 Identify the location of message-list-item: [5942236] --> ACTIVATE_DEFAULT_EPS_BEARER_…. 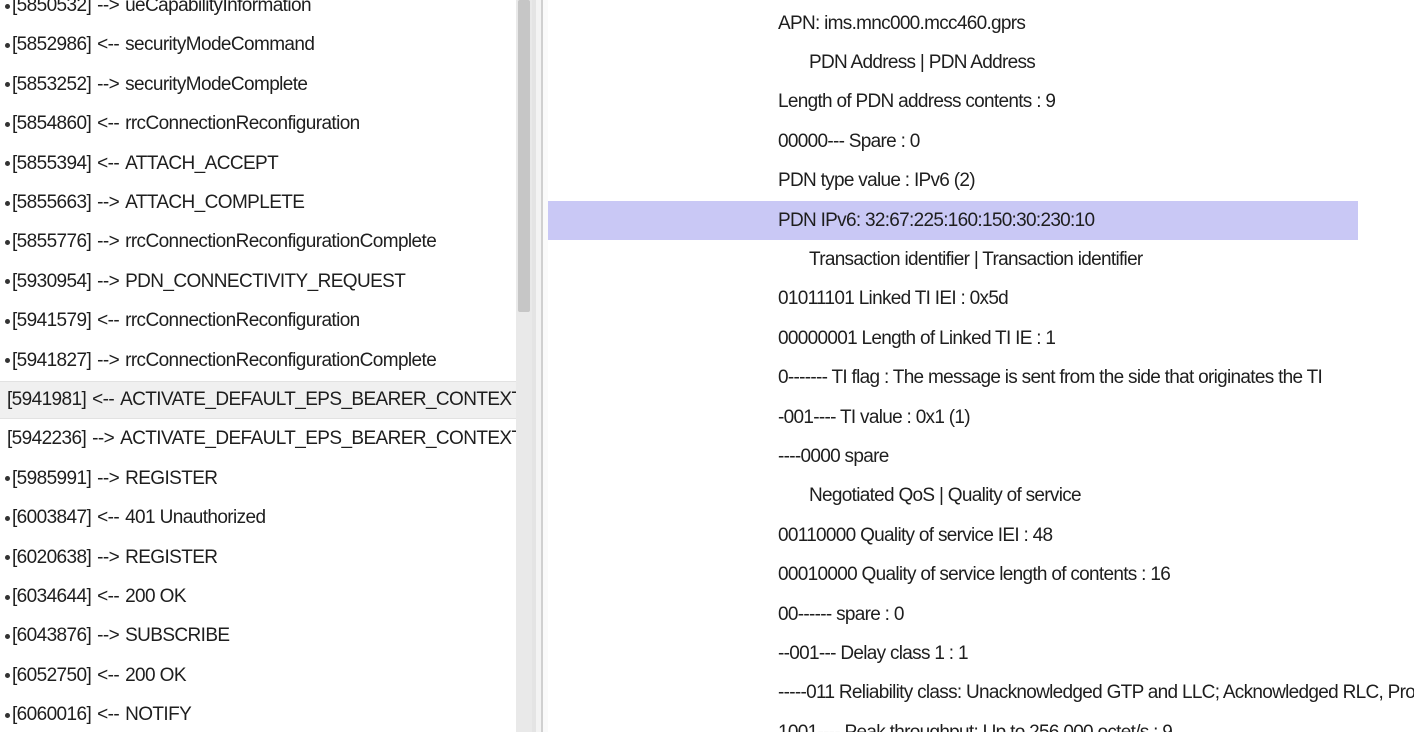
(258, 439).